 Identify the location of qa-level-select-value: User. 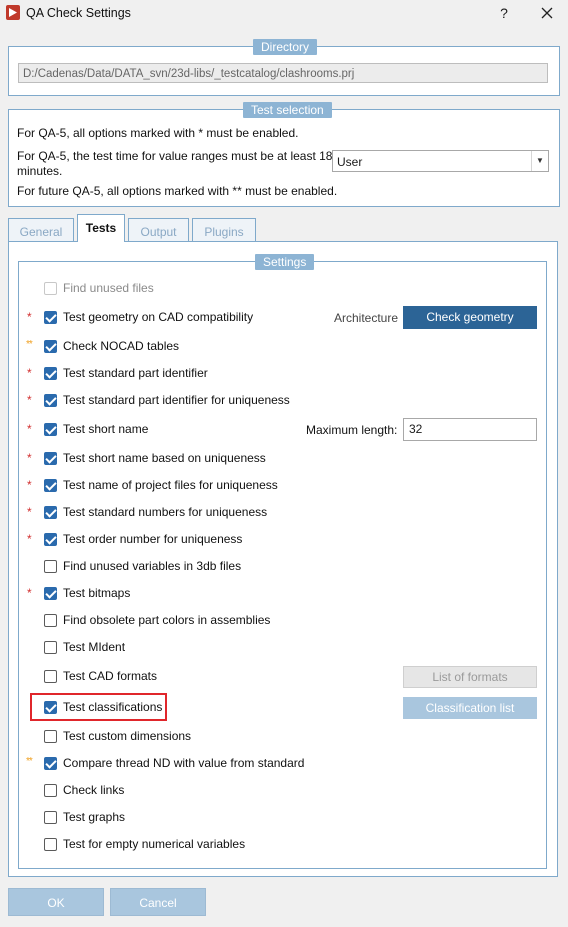
(350, 162).